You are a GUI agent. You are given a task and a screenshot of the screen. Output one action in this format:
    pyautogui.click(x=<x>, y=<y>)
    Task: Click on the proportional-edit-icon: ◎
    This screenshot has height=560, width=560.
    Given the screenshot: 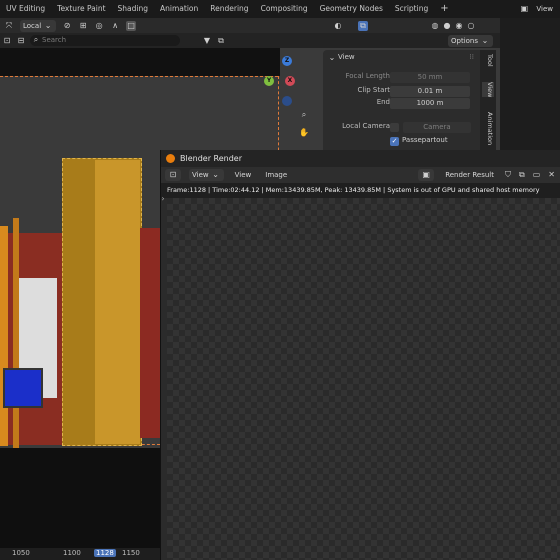 What is the action you would take?
    pyautogui.click(x=99, y=26)
    